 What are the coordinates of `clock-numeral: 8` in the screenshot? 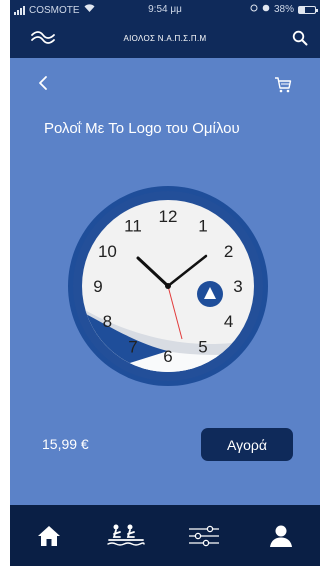 It's located at (107, 321).